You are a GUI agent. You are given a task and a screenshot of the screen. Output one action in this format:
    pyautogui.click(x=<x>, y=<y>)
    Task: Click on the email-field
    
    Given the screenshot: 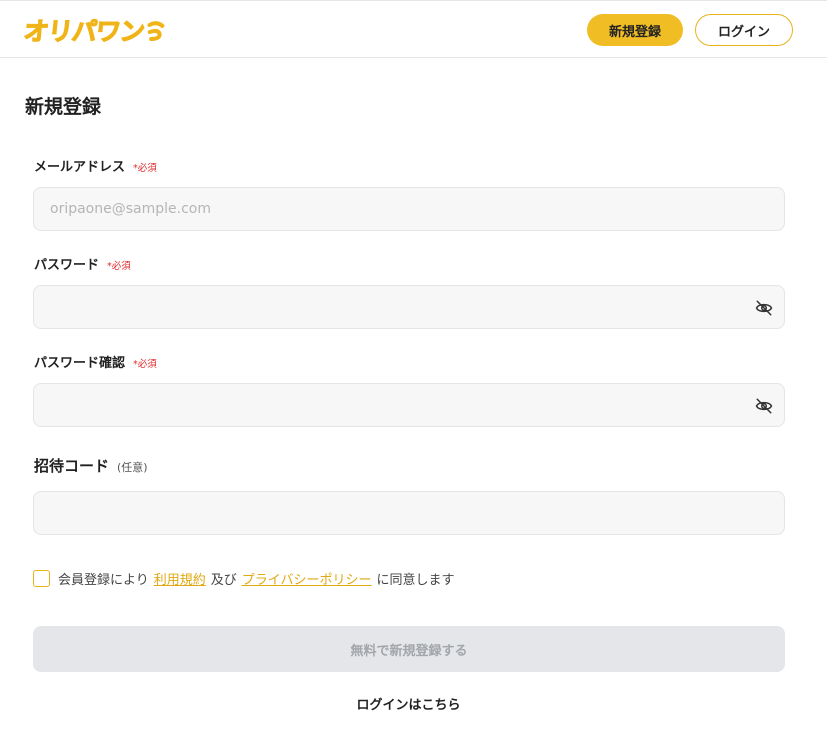 What is the action you would take?
    pyautogui.click(x=409, y=209)
    